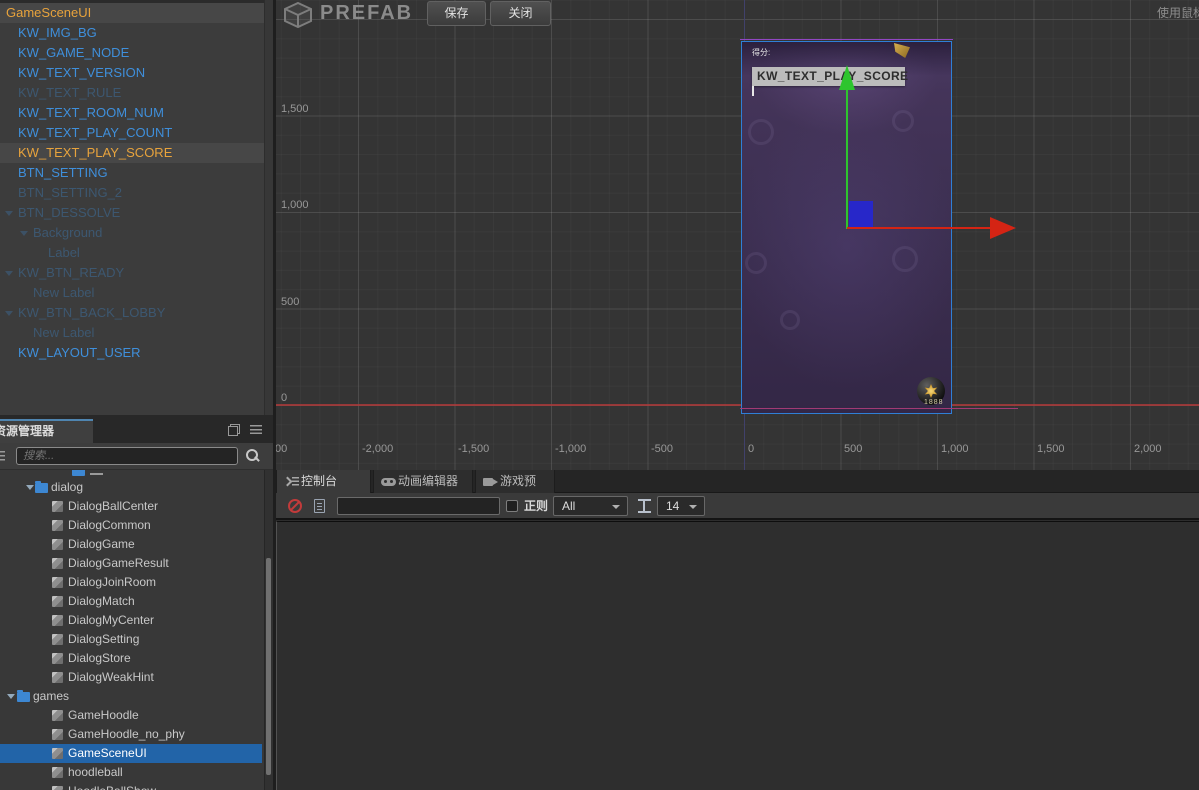  Describe the element at coordinates (131, 474) in the screenshot. I see `asset-row-clipped` at that location.